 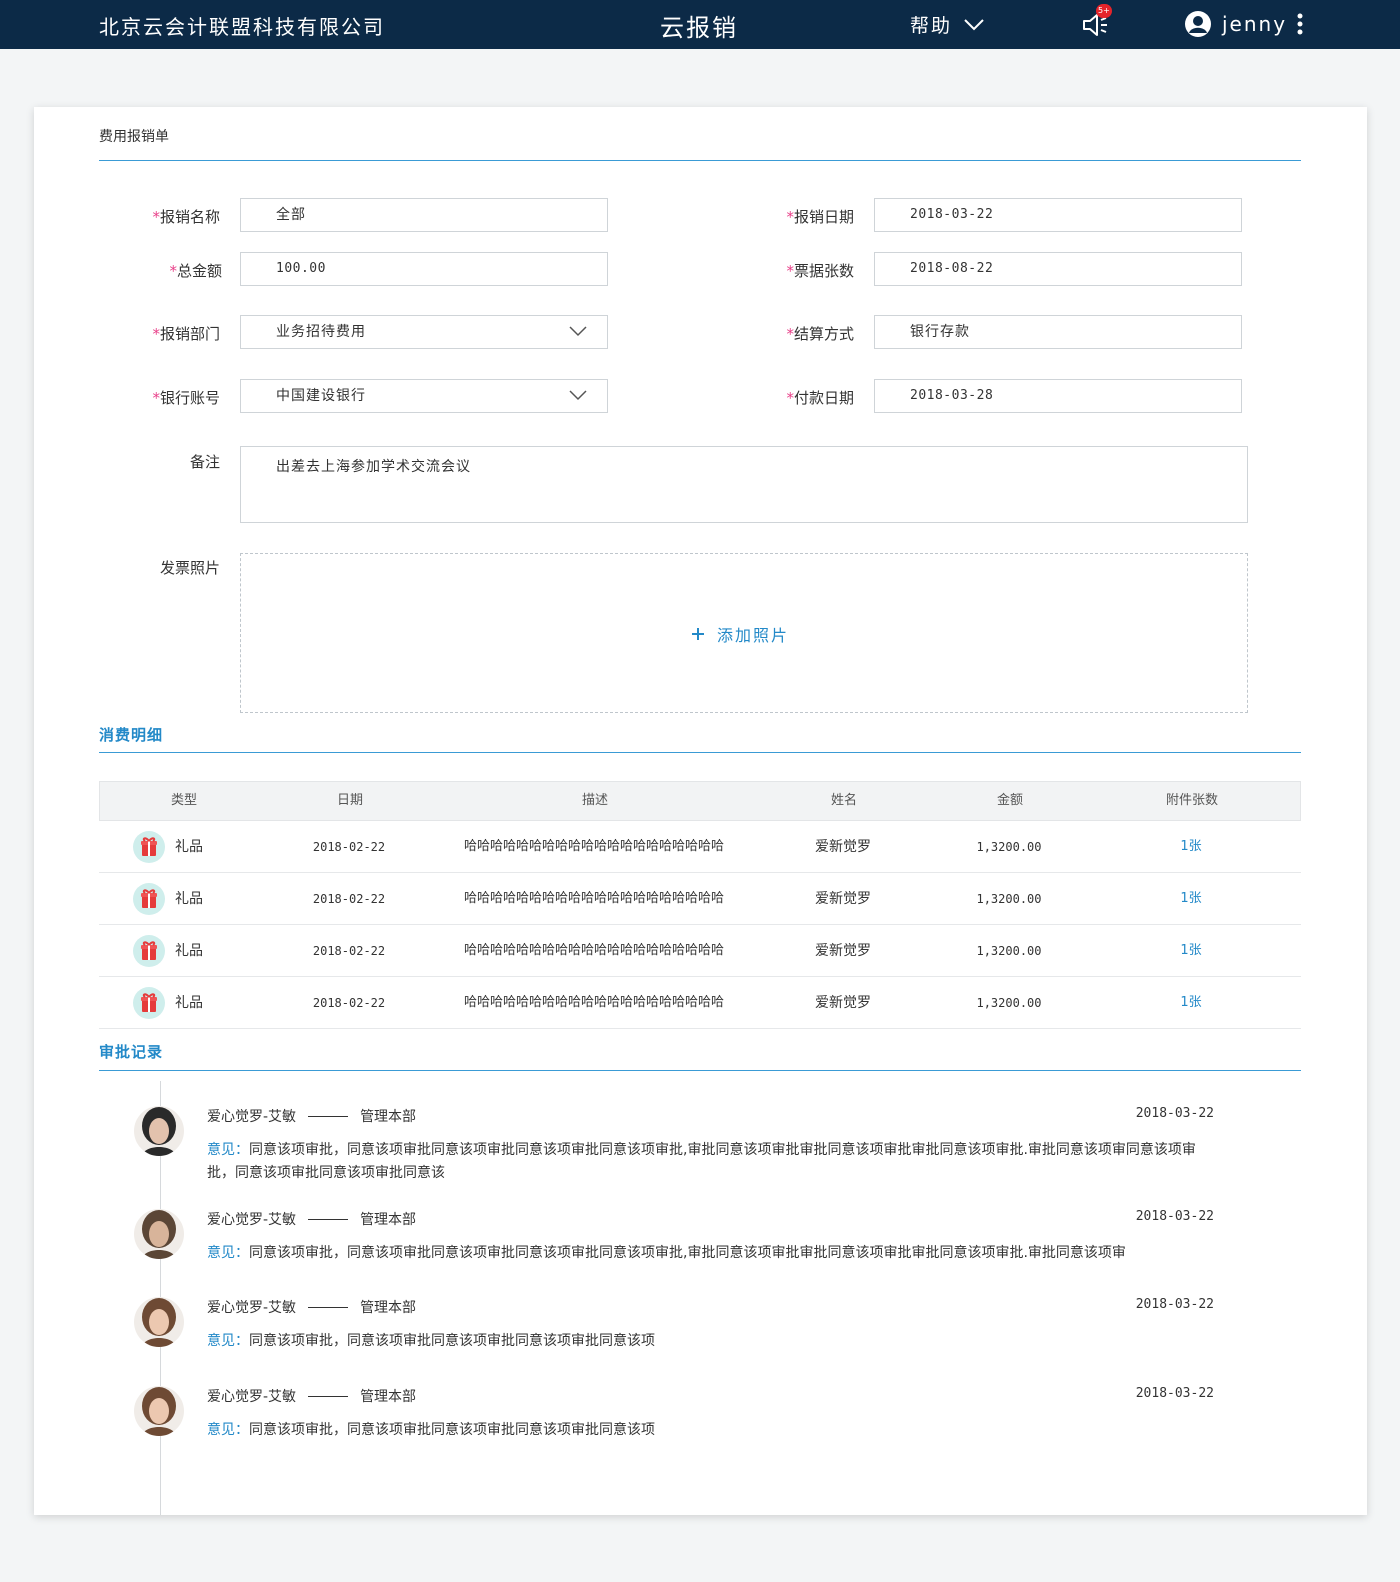 I want to click on department-label: *报销部门, so click(x=186, y=334).